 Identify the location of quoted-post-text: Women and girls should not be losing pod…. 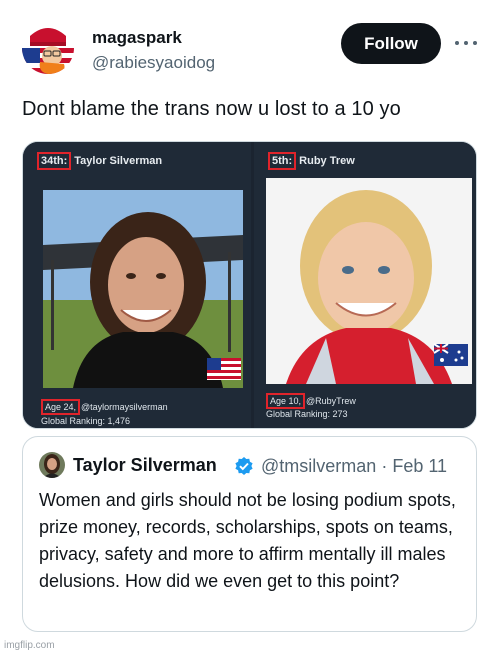
(247, 540).